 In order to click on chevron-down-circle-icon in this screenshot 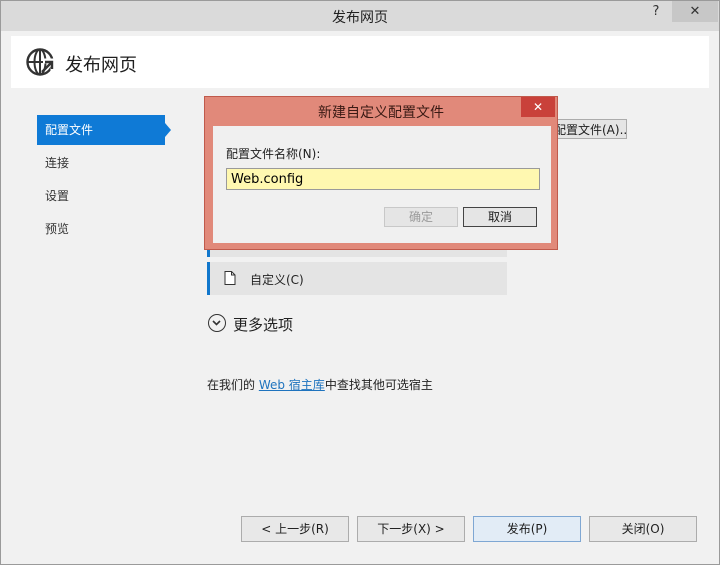, I will do `click(217, 323)`.